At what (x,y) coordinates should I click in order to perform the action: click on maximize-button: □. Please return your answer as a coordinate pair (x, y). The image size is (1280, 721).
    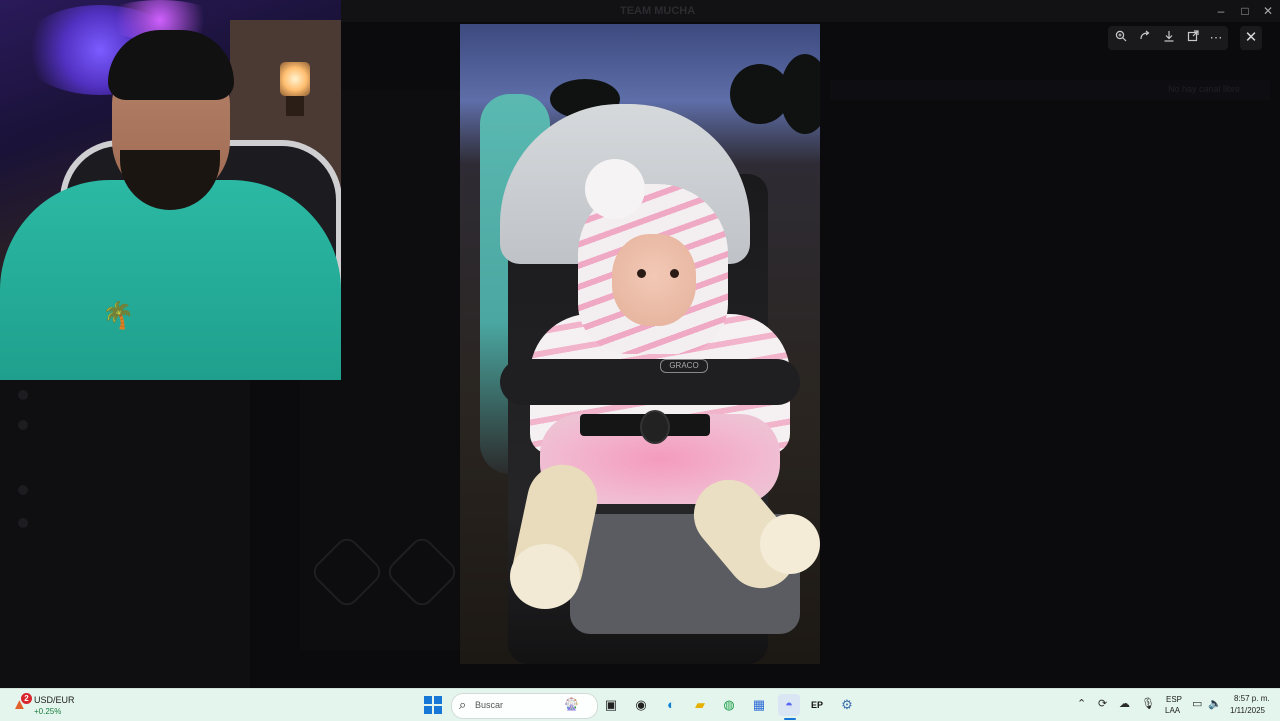
    Looking at the image, I should click on (1245, 11).